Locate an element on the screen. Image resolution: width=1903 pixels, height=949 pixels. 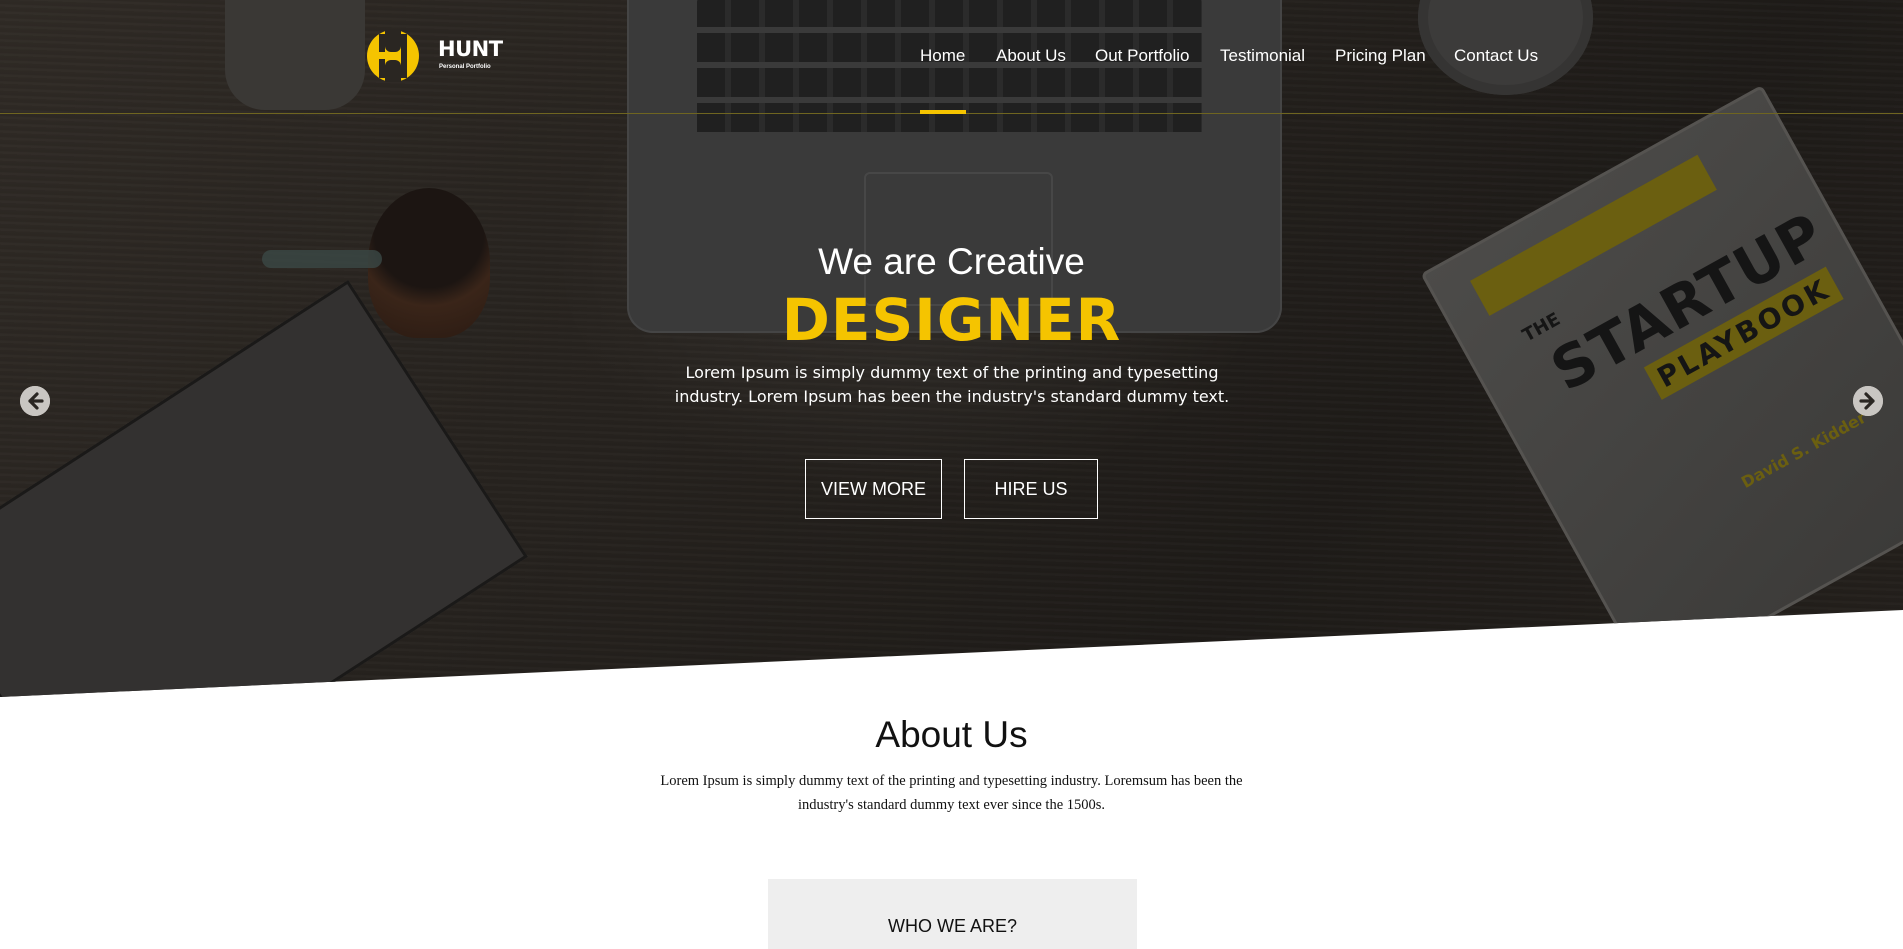
slider-prev-button is located at coordinates (35, 401).